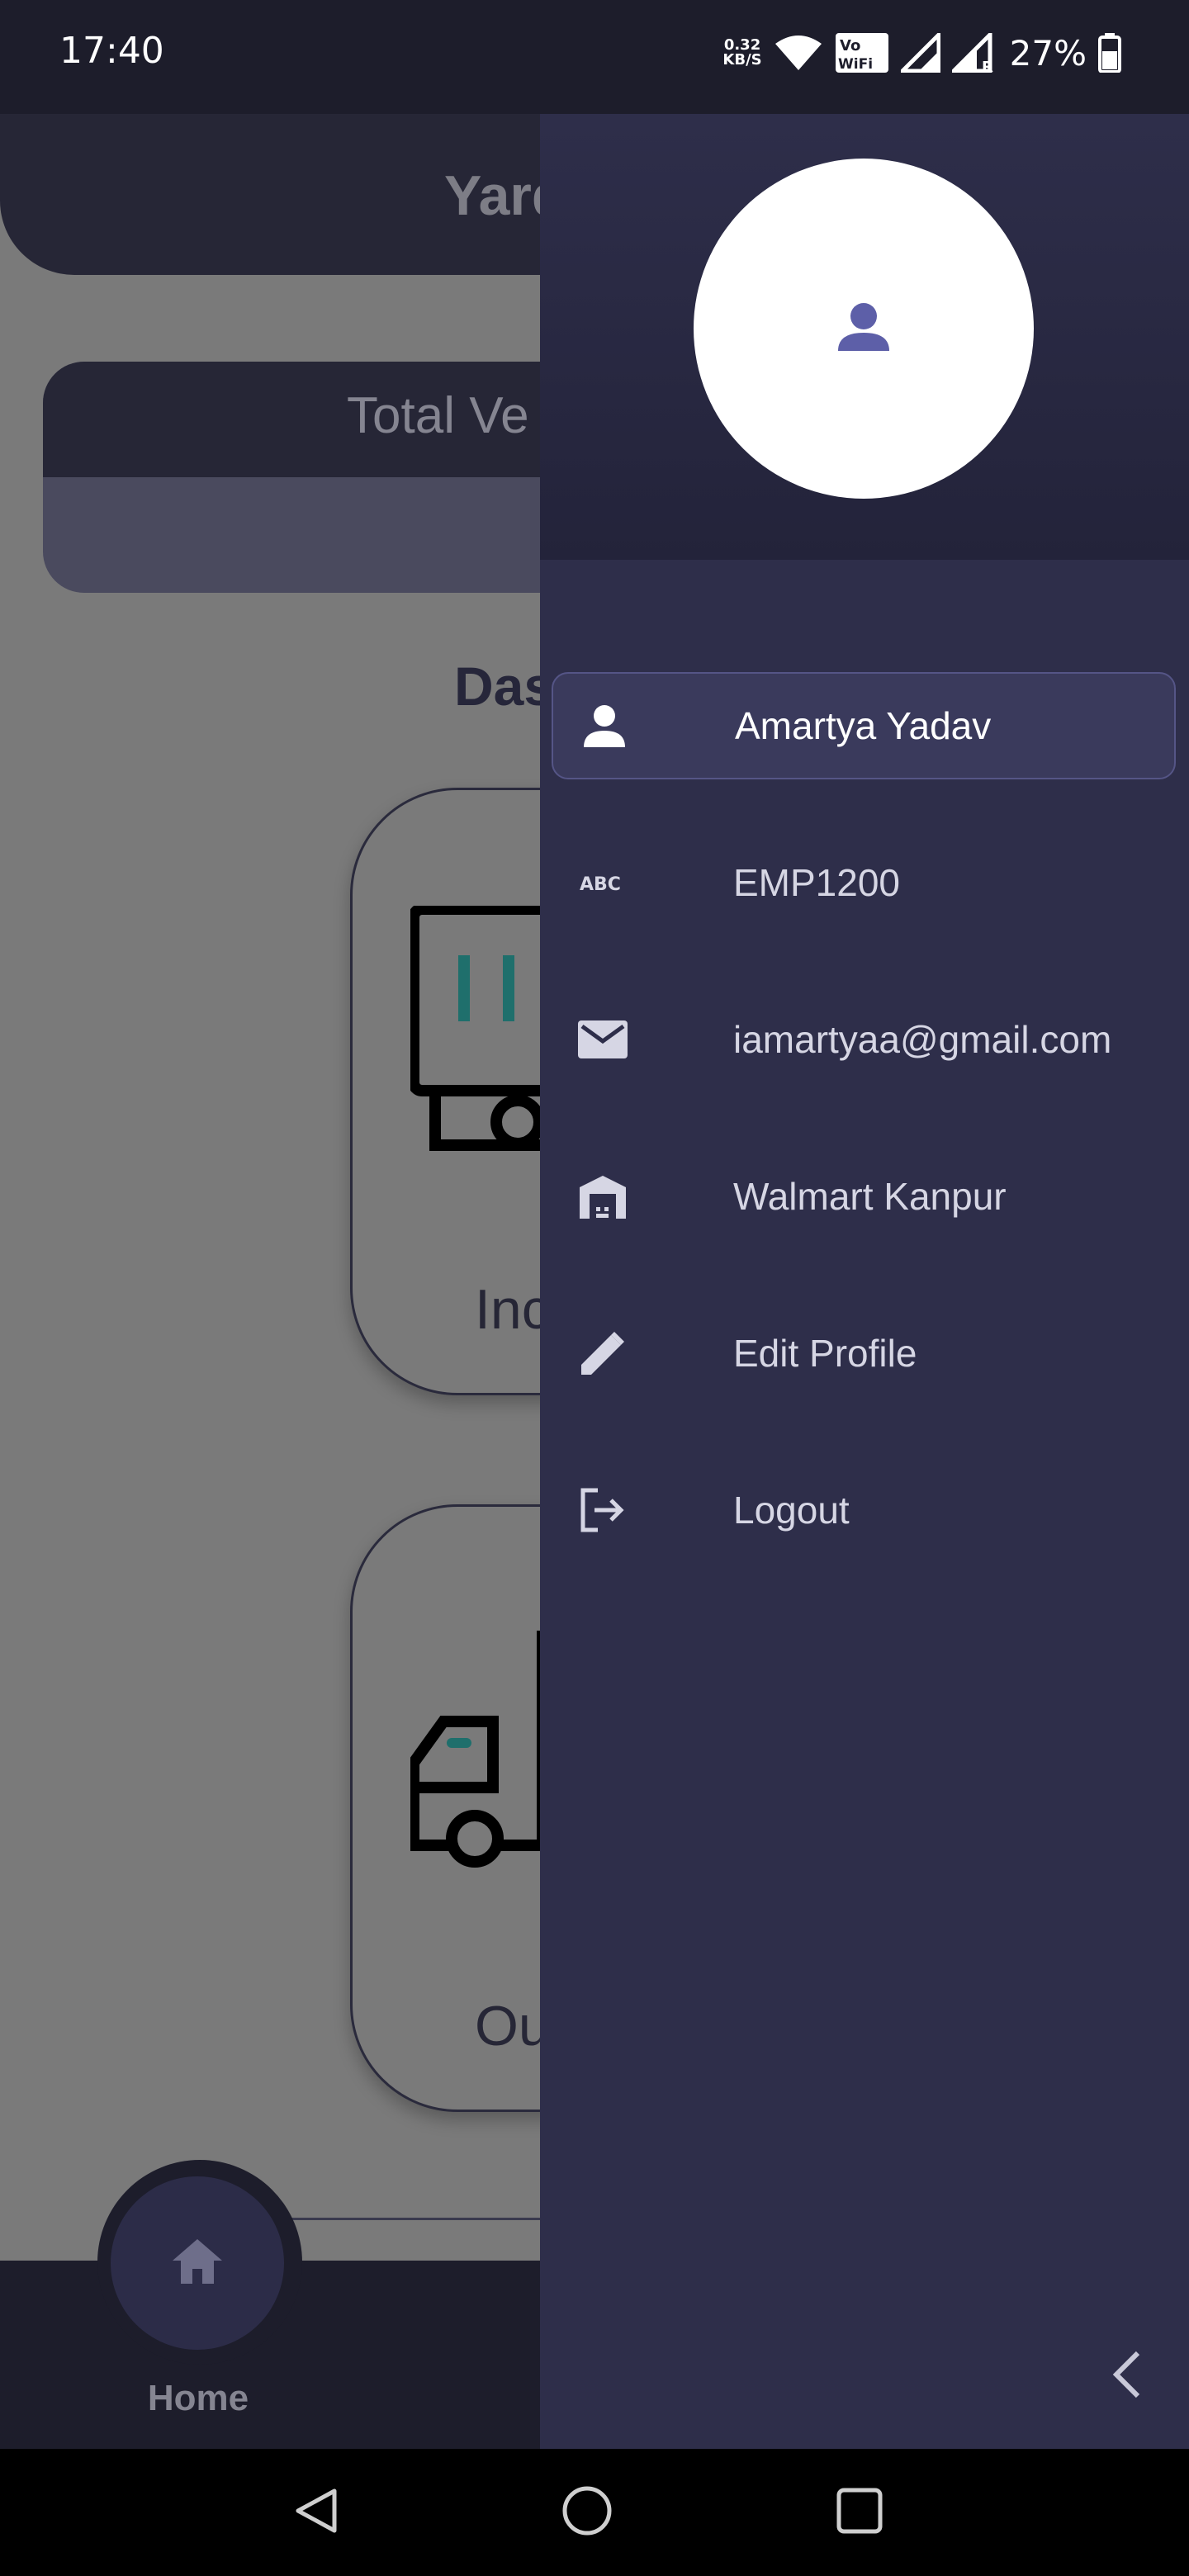  What do you see at coordinates (512, 1309) in the screenshot?
I see `inbound-tile-label: Inc` at bounding box center [512, 1309].